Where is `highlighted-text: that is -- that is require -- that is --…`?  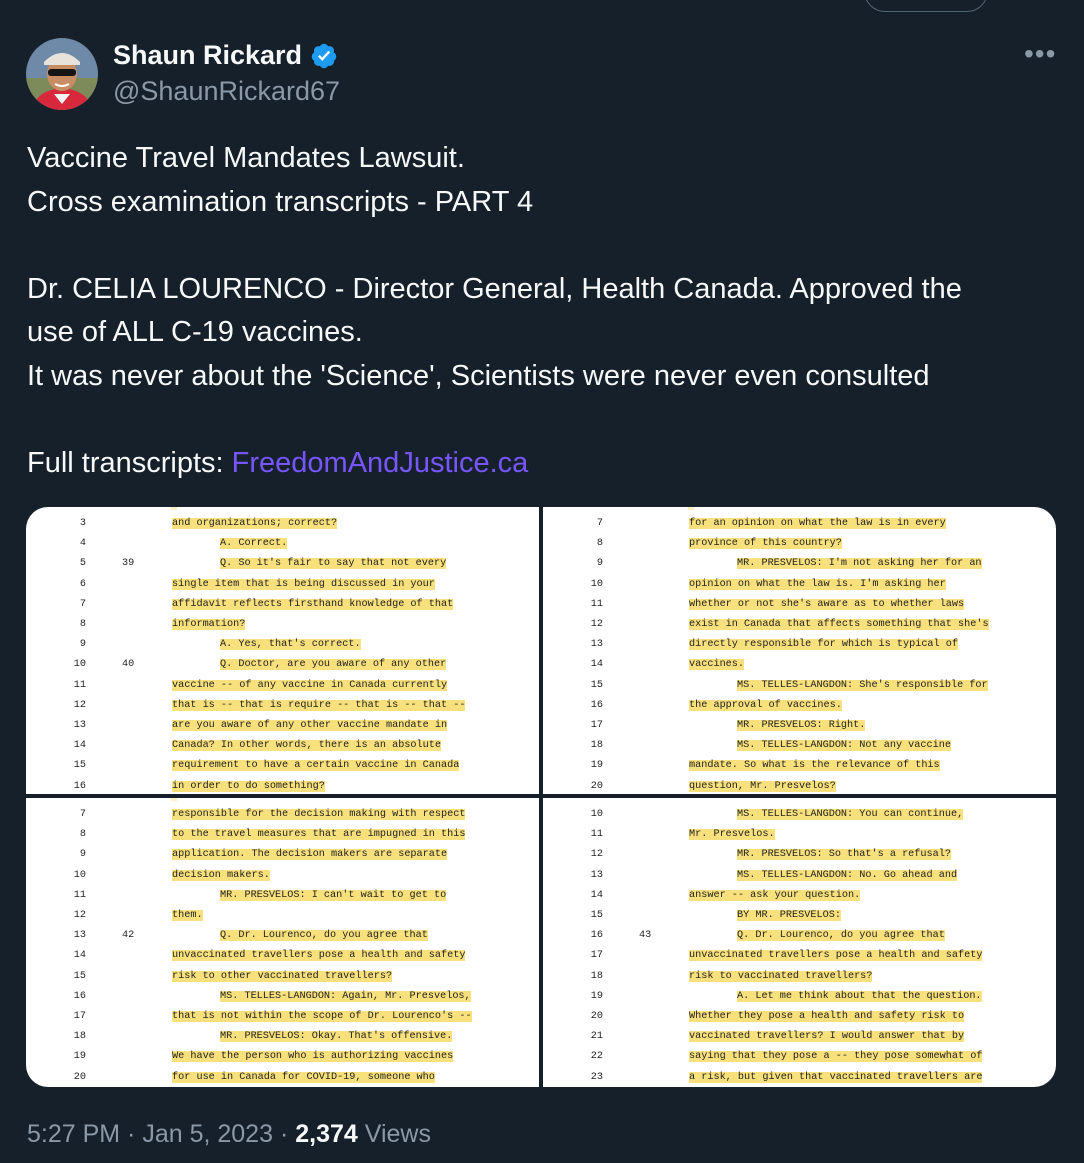 highlighted-text: that is -- that is require -- that is --… is located at coordinates (319, 705).